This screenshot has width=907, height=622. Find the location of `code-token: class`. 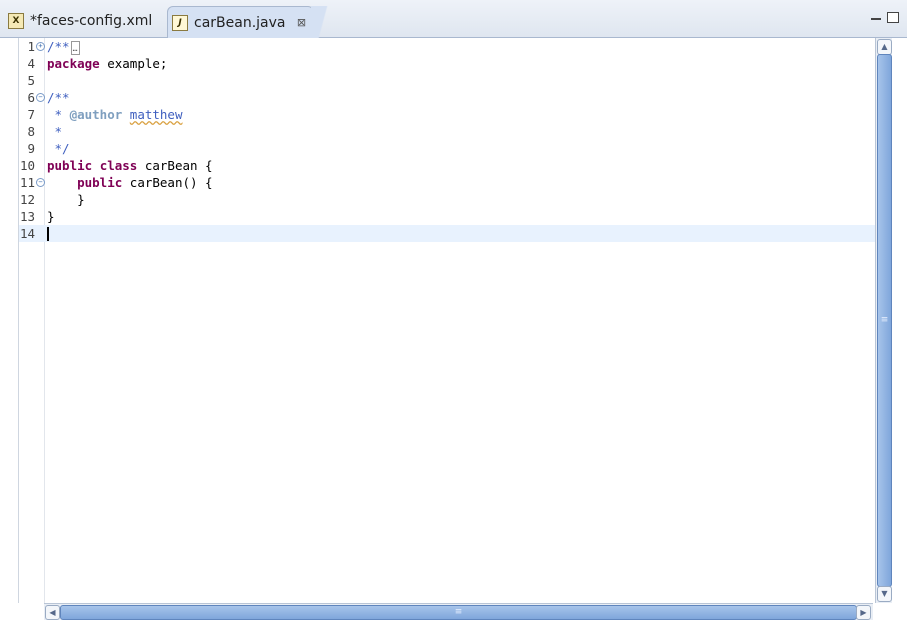

code-token: class is located at coordinates (118, 165).